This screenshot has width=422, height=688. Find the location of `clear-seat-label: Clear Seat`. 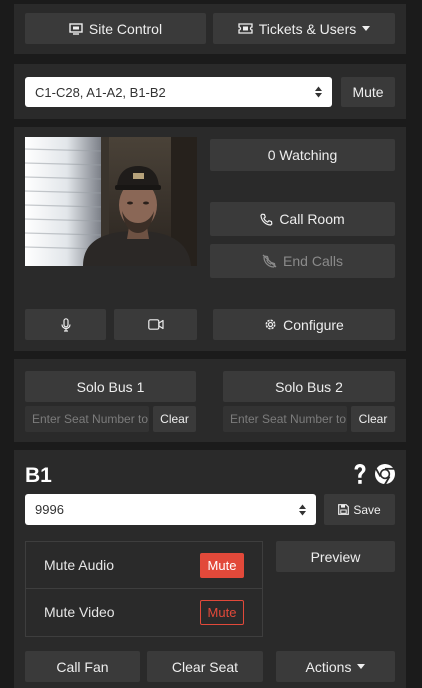

clear-seat-label: Clear Seat is located at coordinates (205, 666).